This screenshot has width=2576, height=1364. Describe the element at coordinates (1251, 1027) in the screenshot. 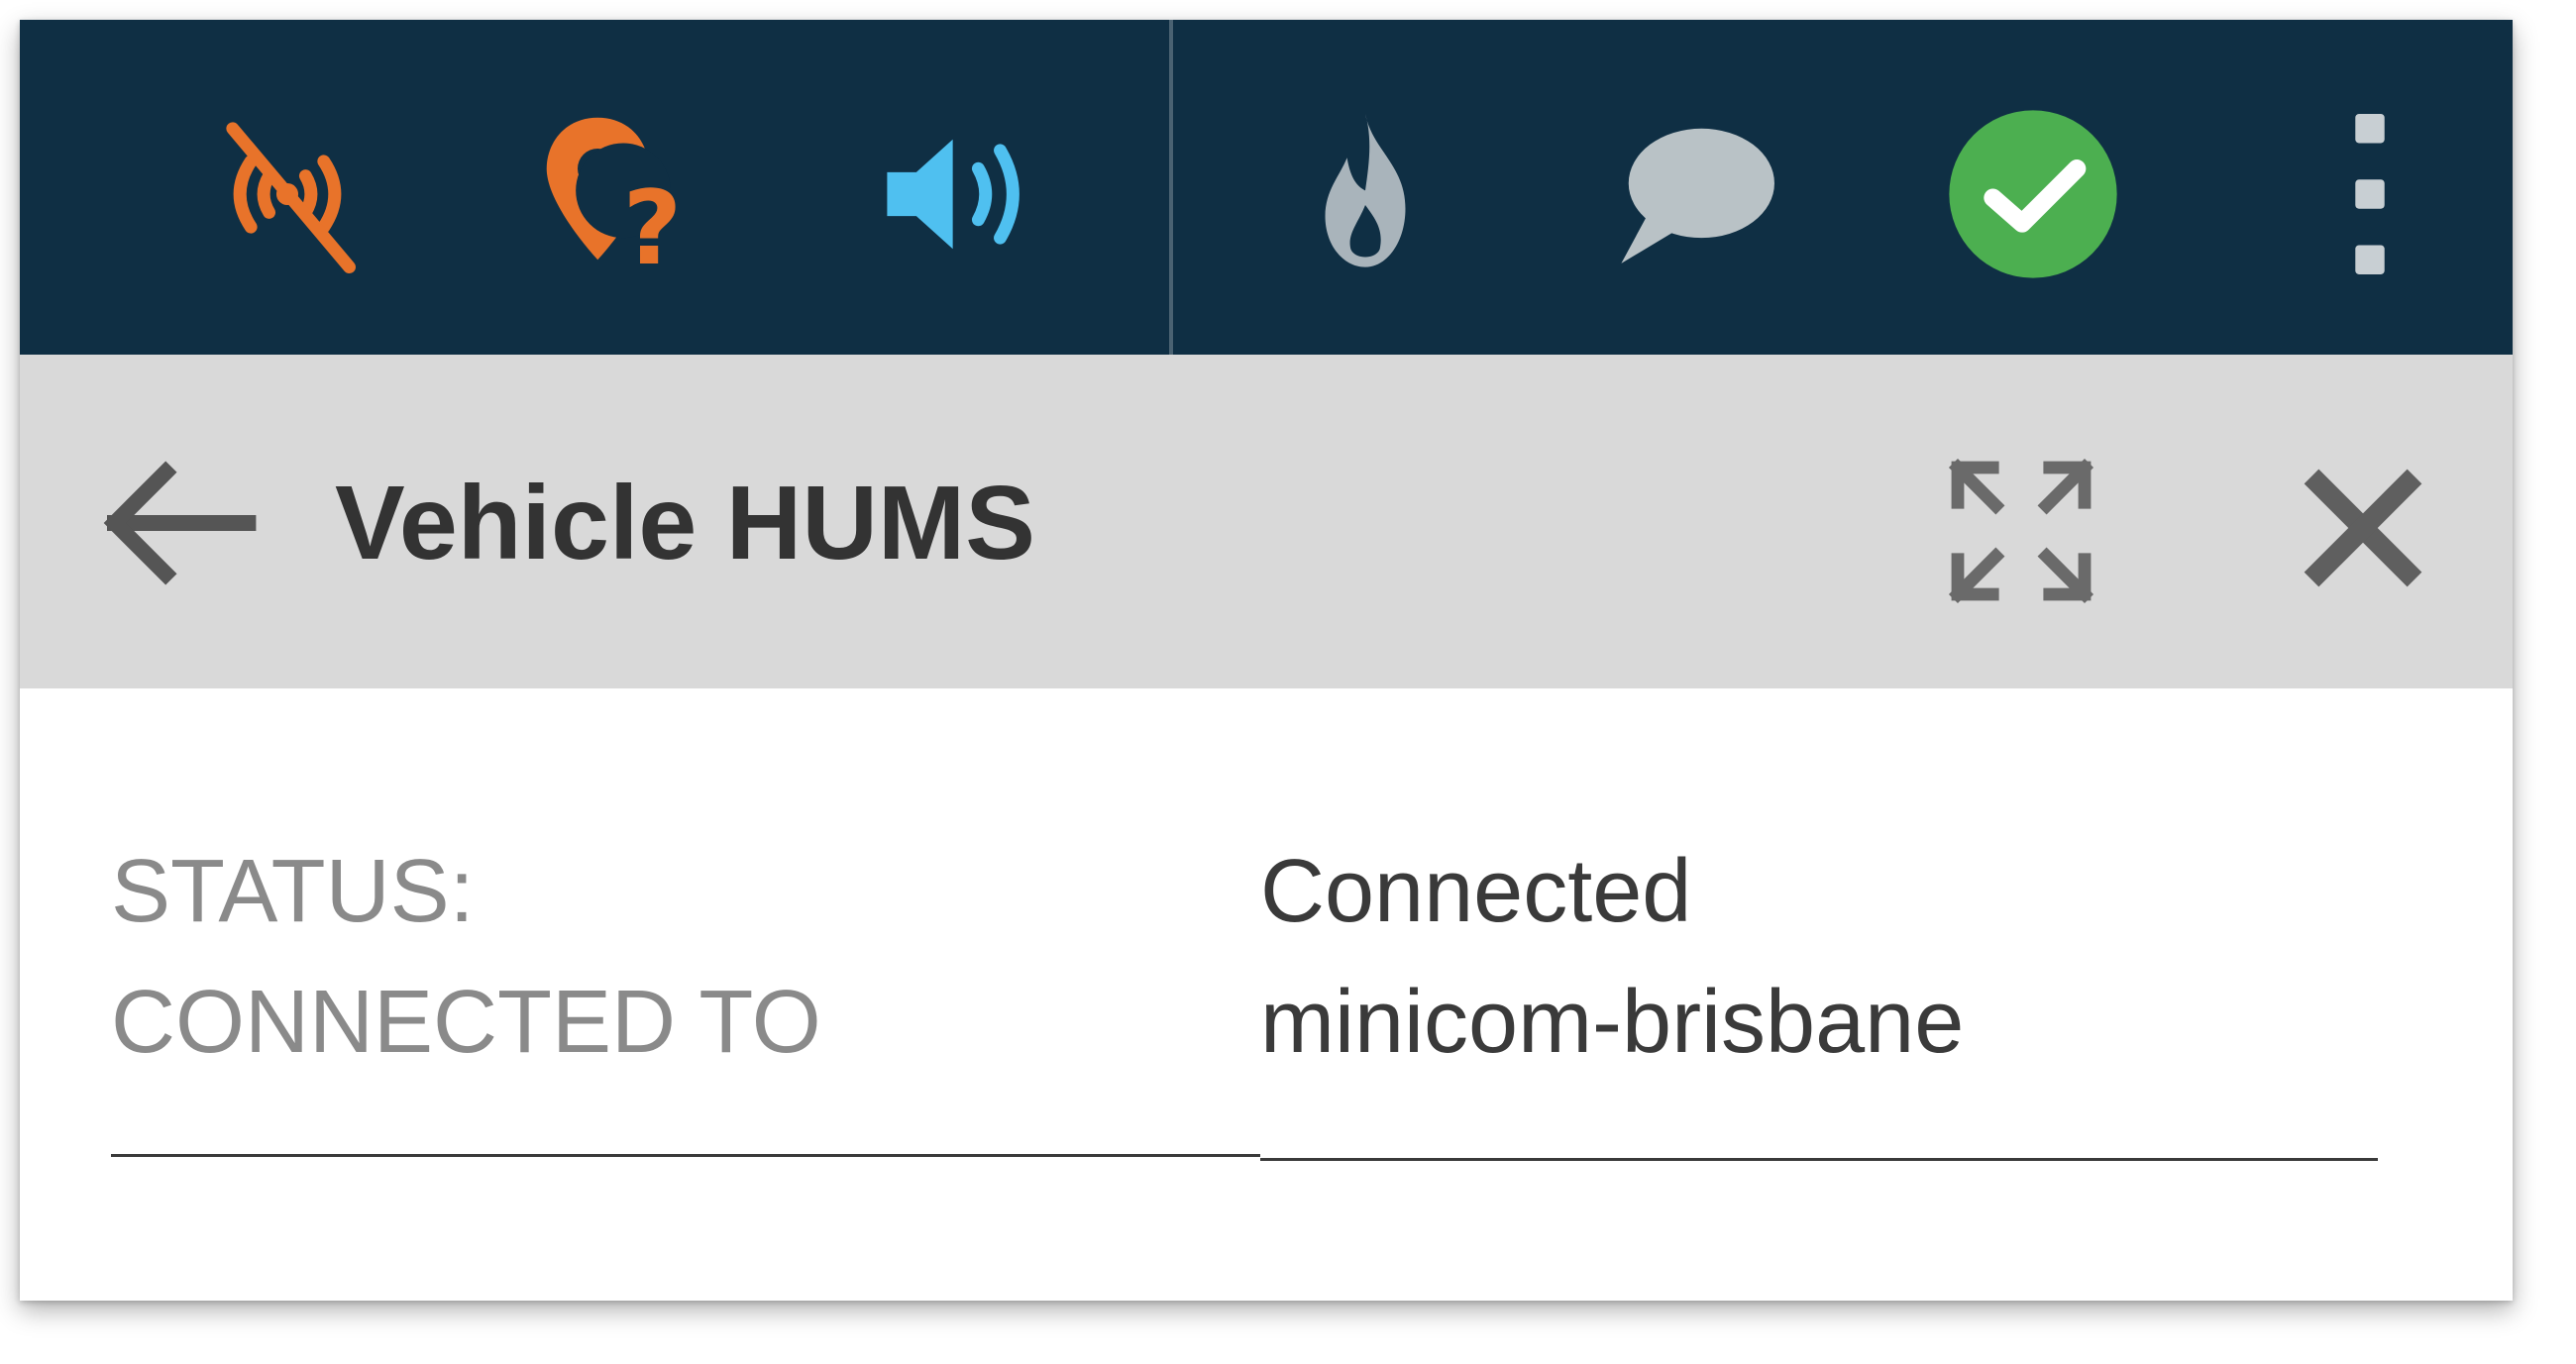

I see `connected-to-row: CONNECTED TO minicom-brisbane` at that location.